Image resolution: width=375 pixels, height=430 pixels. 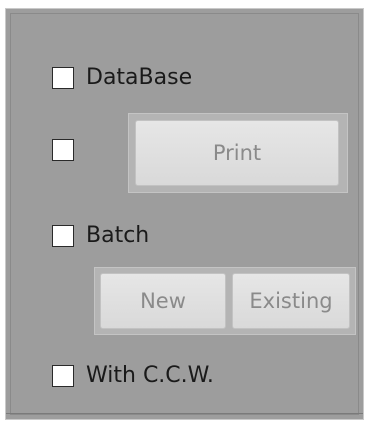 I want to click on print-button-group: Print, so click(x=238, y=153).